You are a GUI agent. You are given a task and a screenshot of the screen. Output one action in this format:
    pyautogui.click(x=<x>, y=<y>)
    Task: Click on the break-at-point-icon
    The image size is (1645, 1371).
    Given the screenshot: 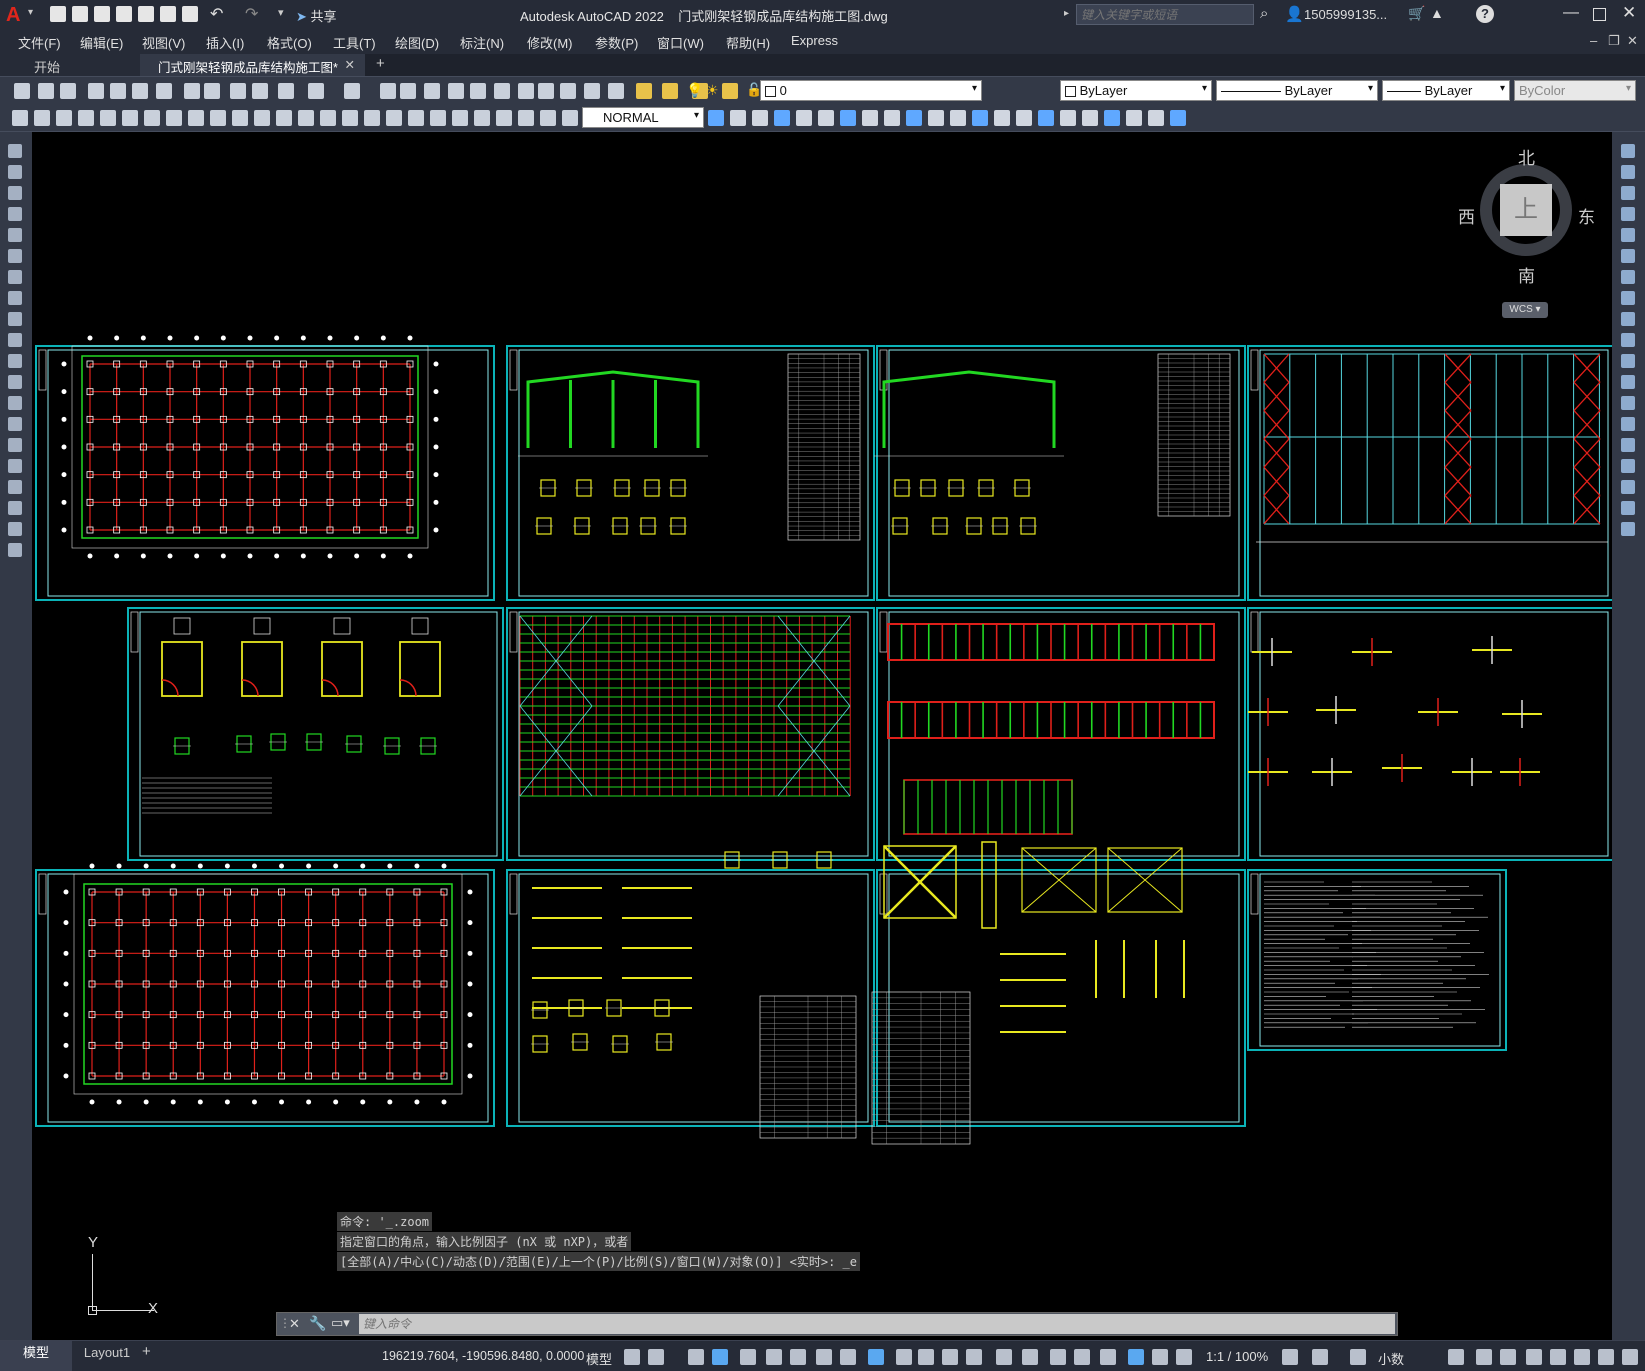 What is the action you would take?
    pyautogui.click(x=1628, y=382)
    